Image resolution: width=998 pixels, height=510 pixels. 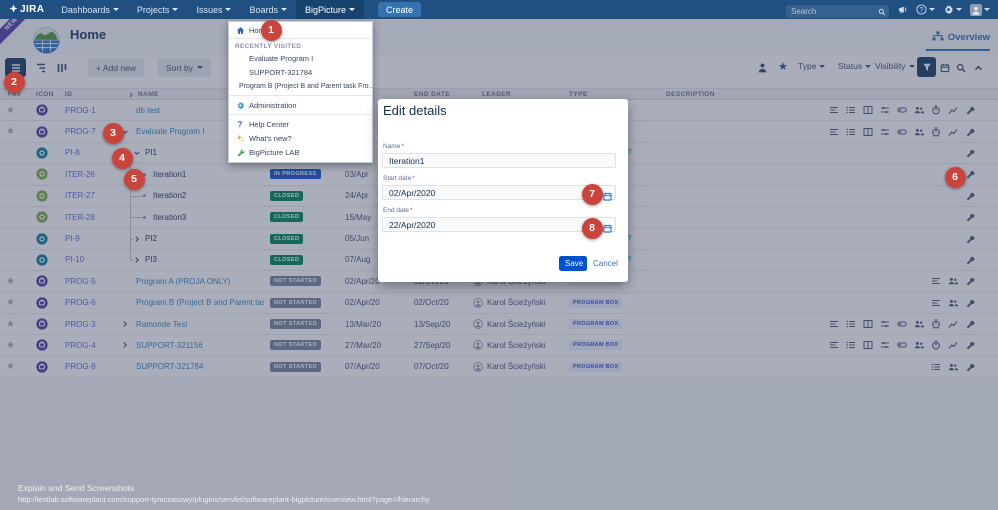 What do you see at coordinates (925, 9) in the screenshot?
I see `help-menu-button: ?` at bounding box center [925, 9].